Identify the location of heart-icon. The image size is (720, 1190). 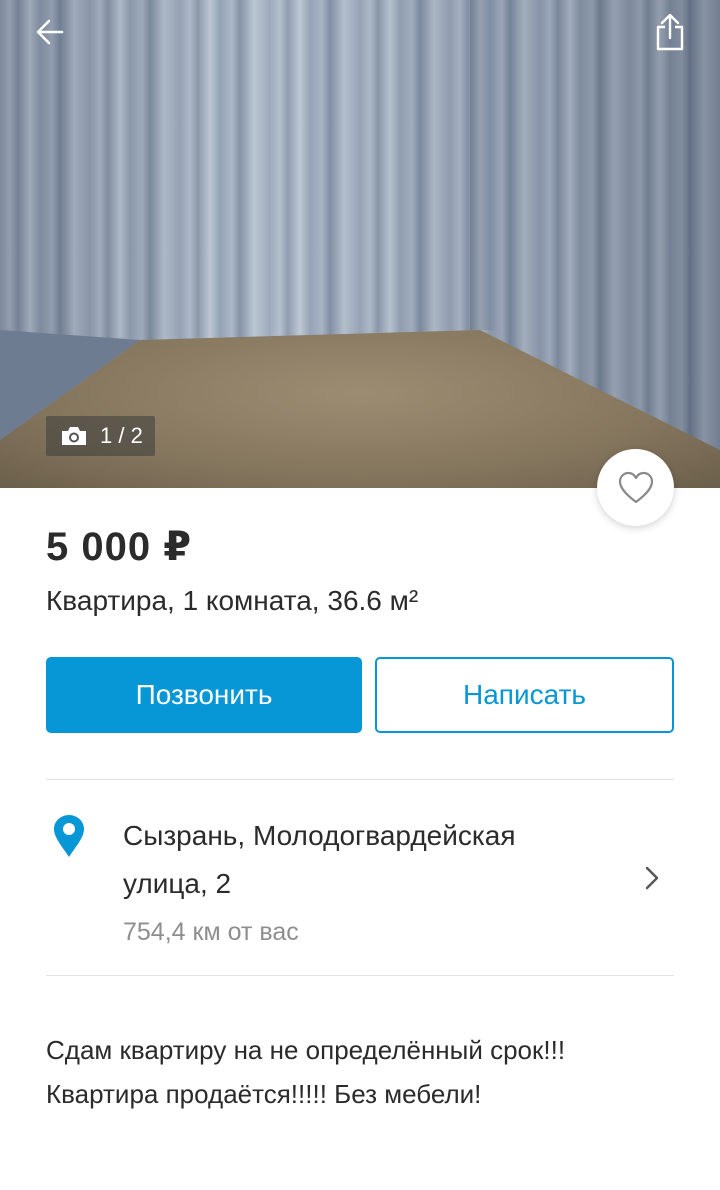
(635, 487).